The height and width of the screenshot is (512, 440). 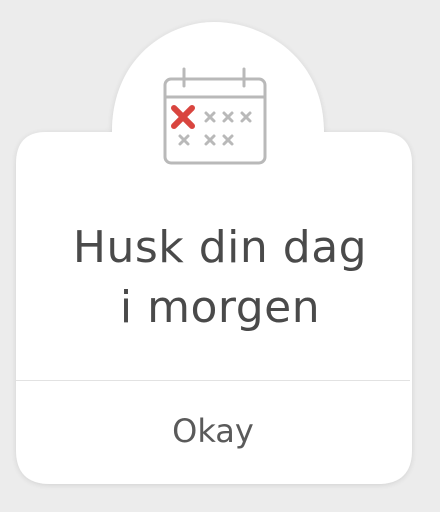 What do you see at coordinates (215, 116) in the screenshot?
I see `calendar-missed-day-icon` at bounding box center [215, 116].